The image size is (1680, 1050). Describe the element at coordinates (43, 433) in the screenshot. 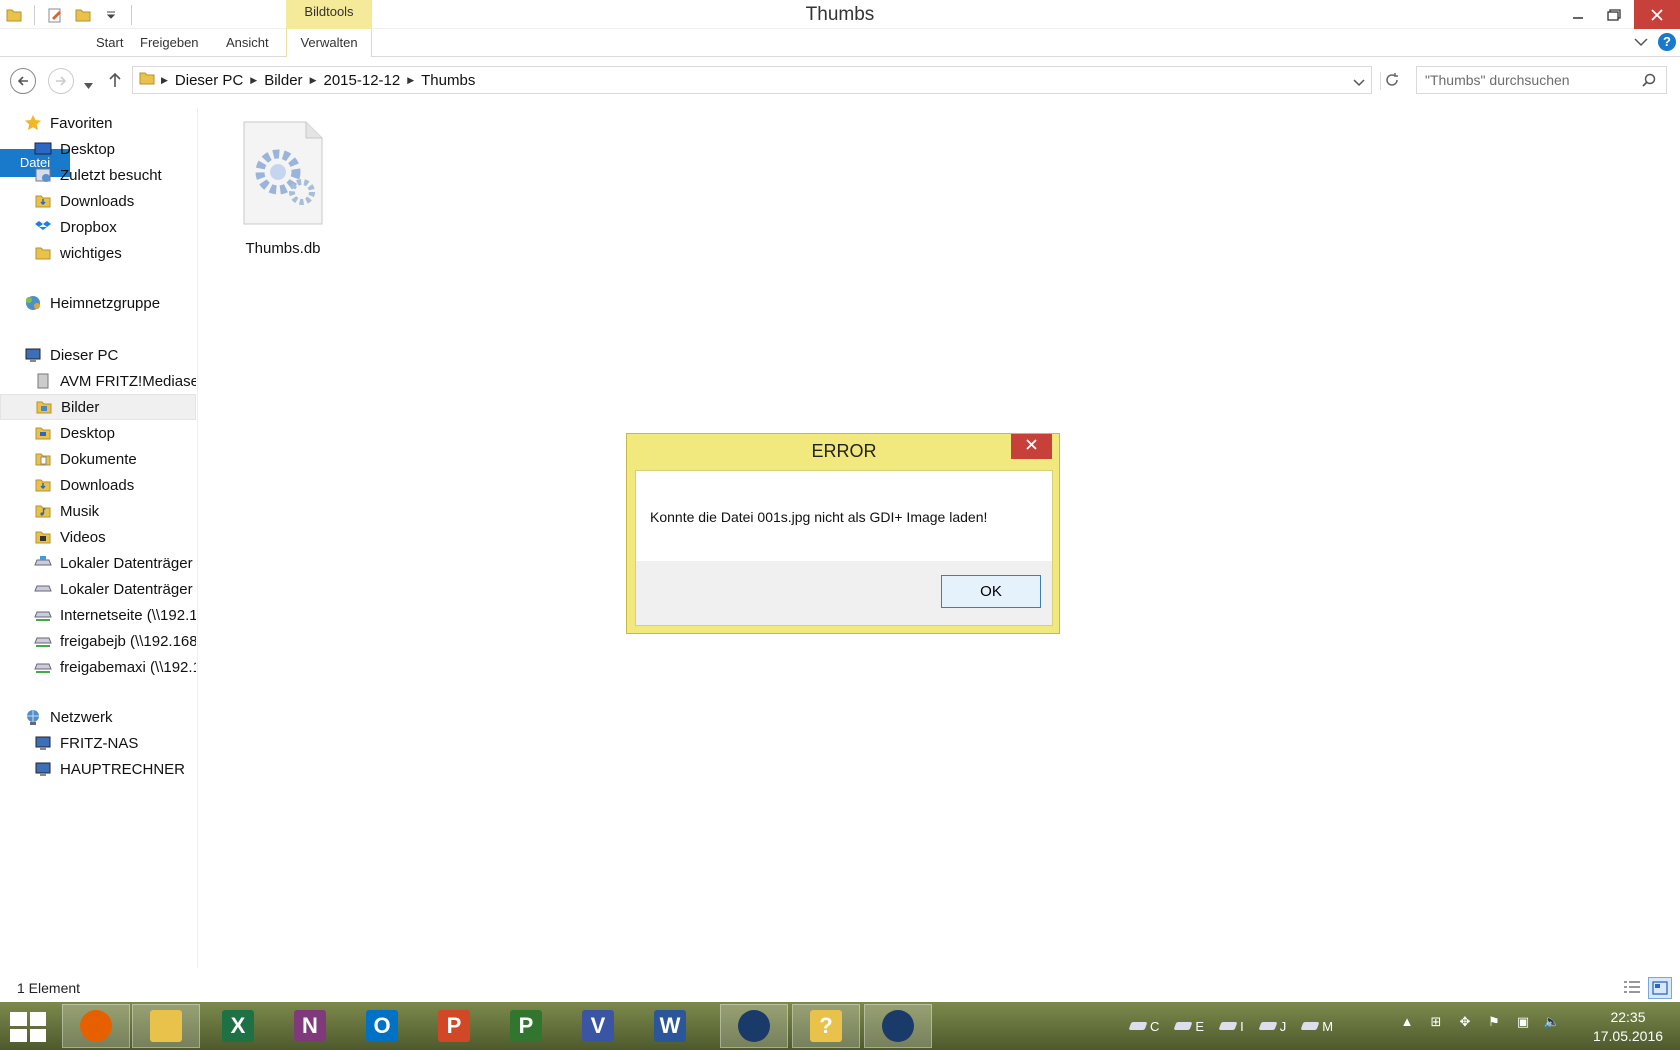

I see `desktop-folder-icon` at that location.